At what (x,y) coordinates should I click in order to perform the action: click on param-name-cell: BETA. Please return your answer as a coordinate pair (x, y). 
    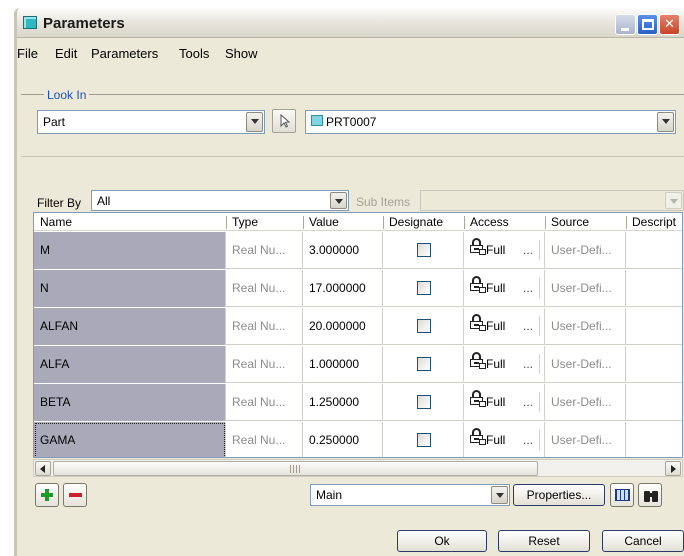
    Looking at the image, I should click on (130, 402).